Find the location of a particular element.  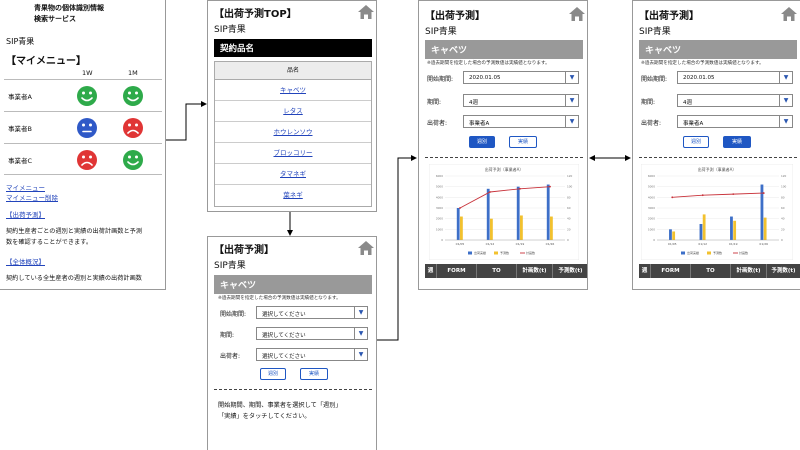

chart-frame is located at coordinates (717, 212).